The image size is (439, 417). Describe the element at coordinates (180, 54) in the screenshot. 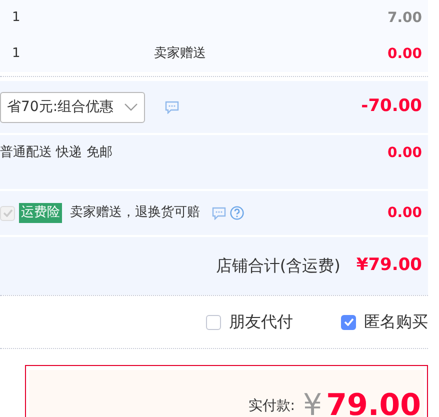

I see `gift-note: 卖家赠送` at that location.